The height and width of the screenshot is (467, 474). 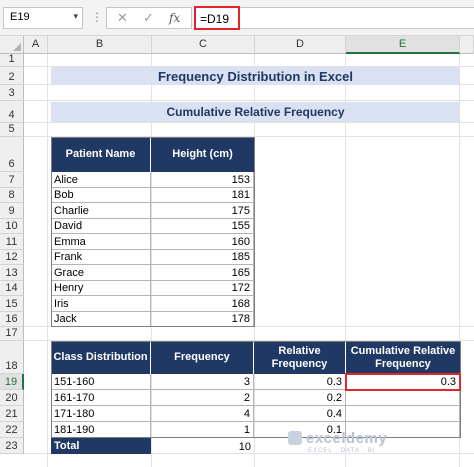 What do you see at coordinates (202, 446) in the screenshot?
I see `total-frequency-cell: 10` at bounding box center [202, 446].